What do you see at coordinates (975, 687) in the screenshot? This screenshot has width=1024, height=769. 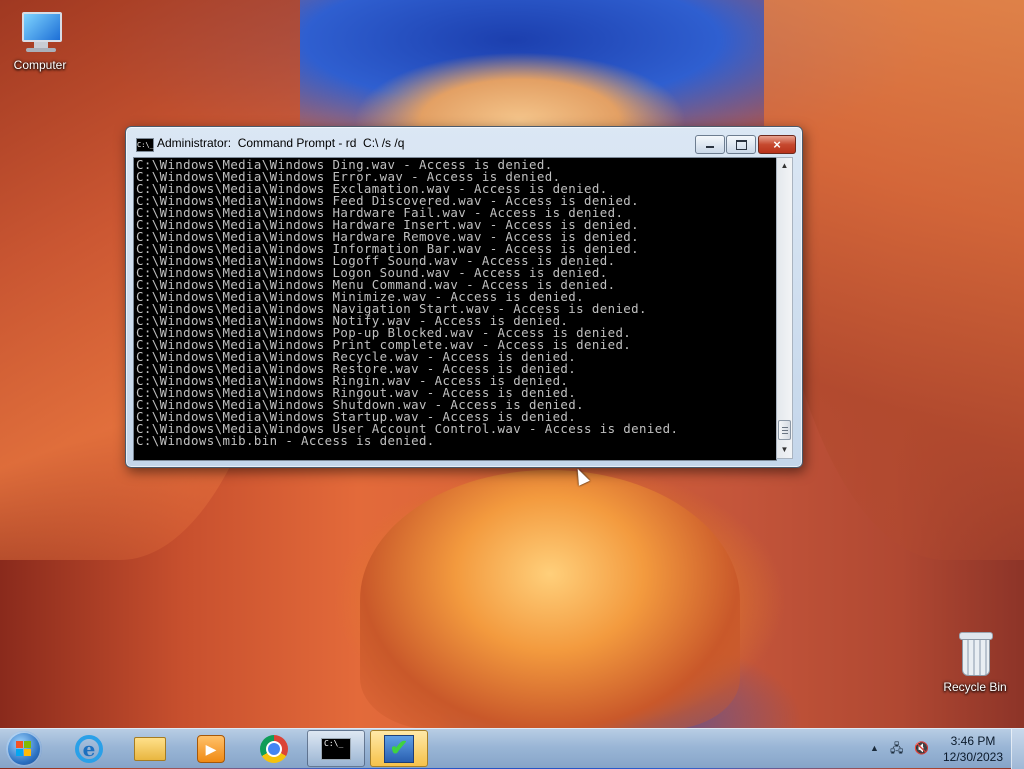 I see `desktop-icon-label: Recycle Bin` at bounding box center [975, 687].